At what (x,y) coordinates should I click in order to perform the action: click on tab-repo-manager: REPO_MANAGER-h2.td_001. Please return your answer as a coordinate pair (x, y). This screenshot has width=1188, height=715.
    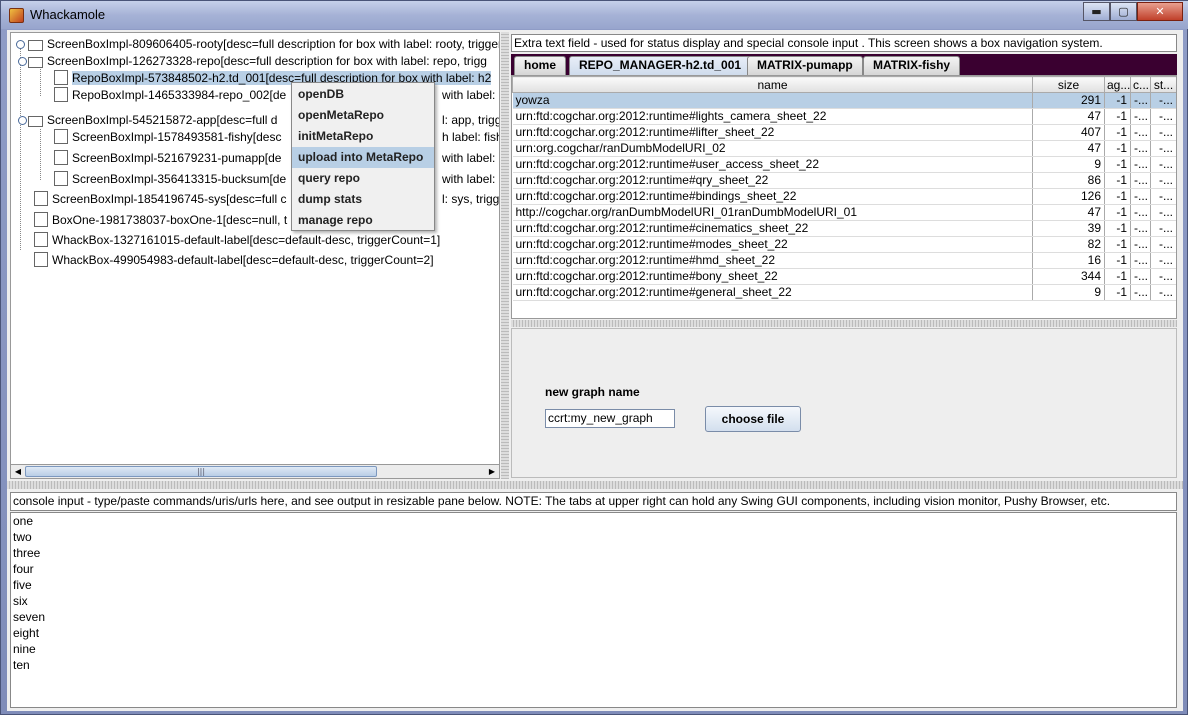
    Looking at the image, I should click on (660, 65).